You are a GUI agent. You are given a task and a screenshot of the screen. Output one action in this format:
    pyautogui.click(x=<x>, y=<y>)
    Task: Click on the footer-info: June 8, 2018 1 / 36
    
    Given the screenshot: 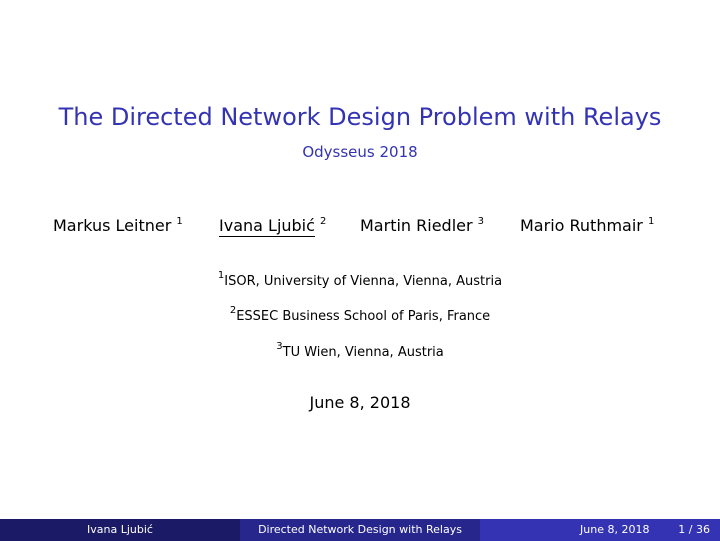 What is the action you would take?
    pyautogui.click(x=600, y=530)
    